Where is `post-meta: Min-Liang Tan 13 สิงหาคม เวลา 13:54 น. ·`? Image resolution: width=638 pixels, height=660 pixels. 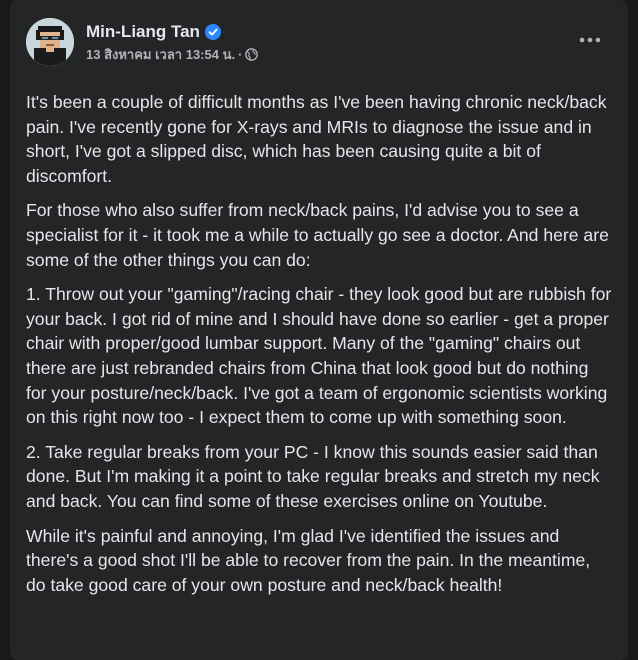 post-meta: Min-Liang Tan 13 สิงหาคม เวลา 13:54 น. · is located at coordinates (172, 43).